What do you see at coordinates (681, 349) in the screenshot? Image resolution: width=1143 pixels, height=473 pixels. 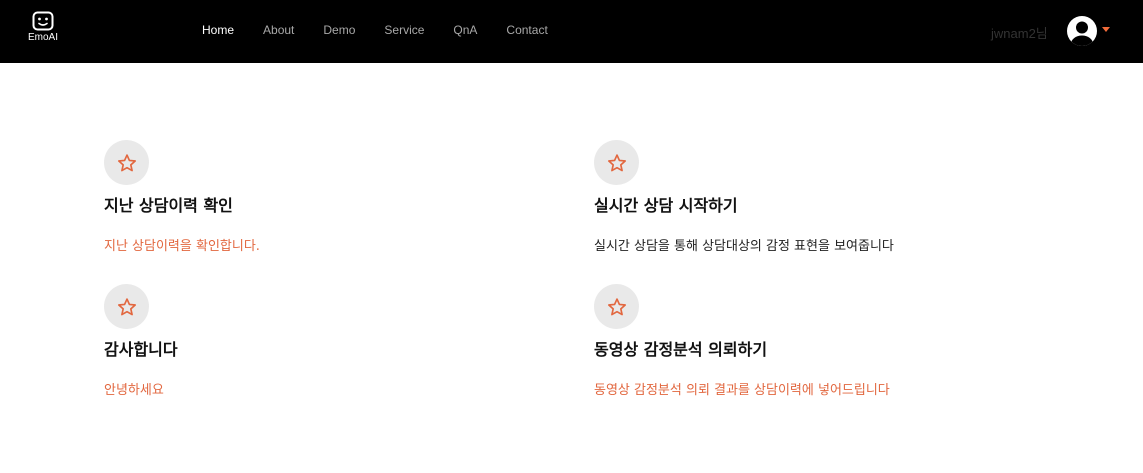 I see `feature-title: 동영상 감정분석 의뢰하기` at bounding box center [681, 349].